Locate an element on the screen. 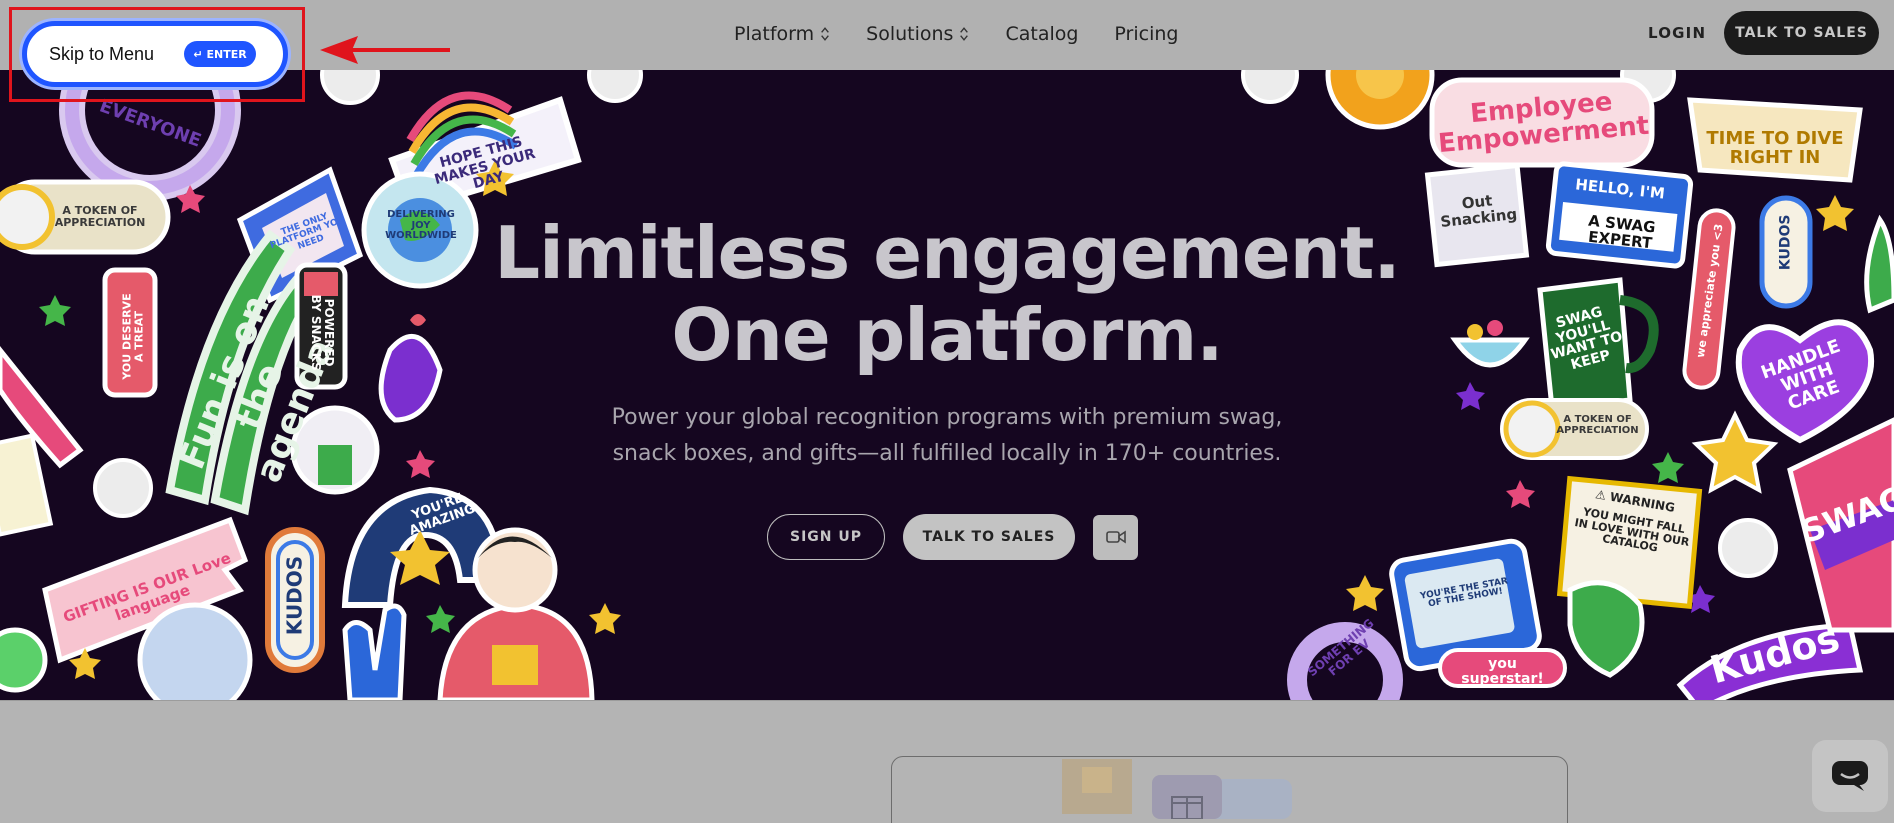  nav-platform: Platform is located at coordinates (782, 34).